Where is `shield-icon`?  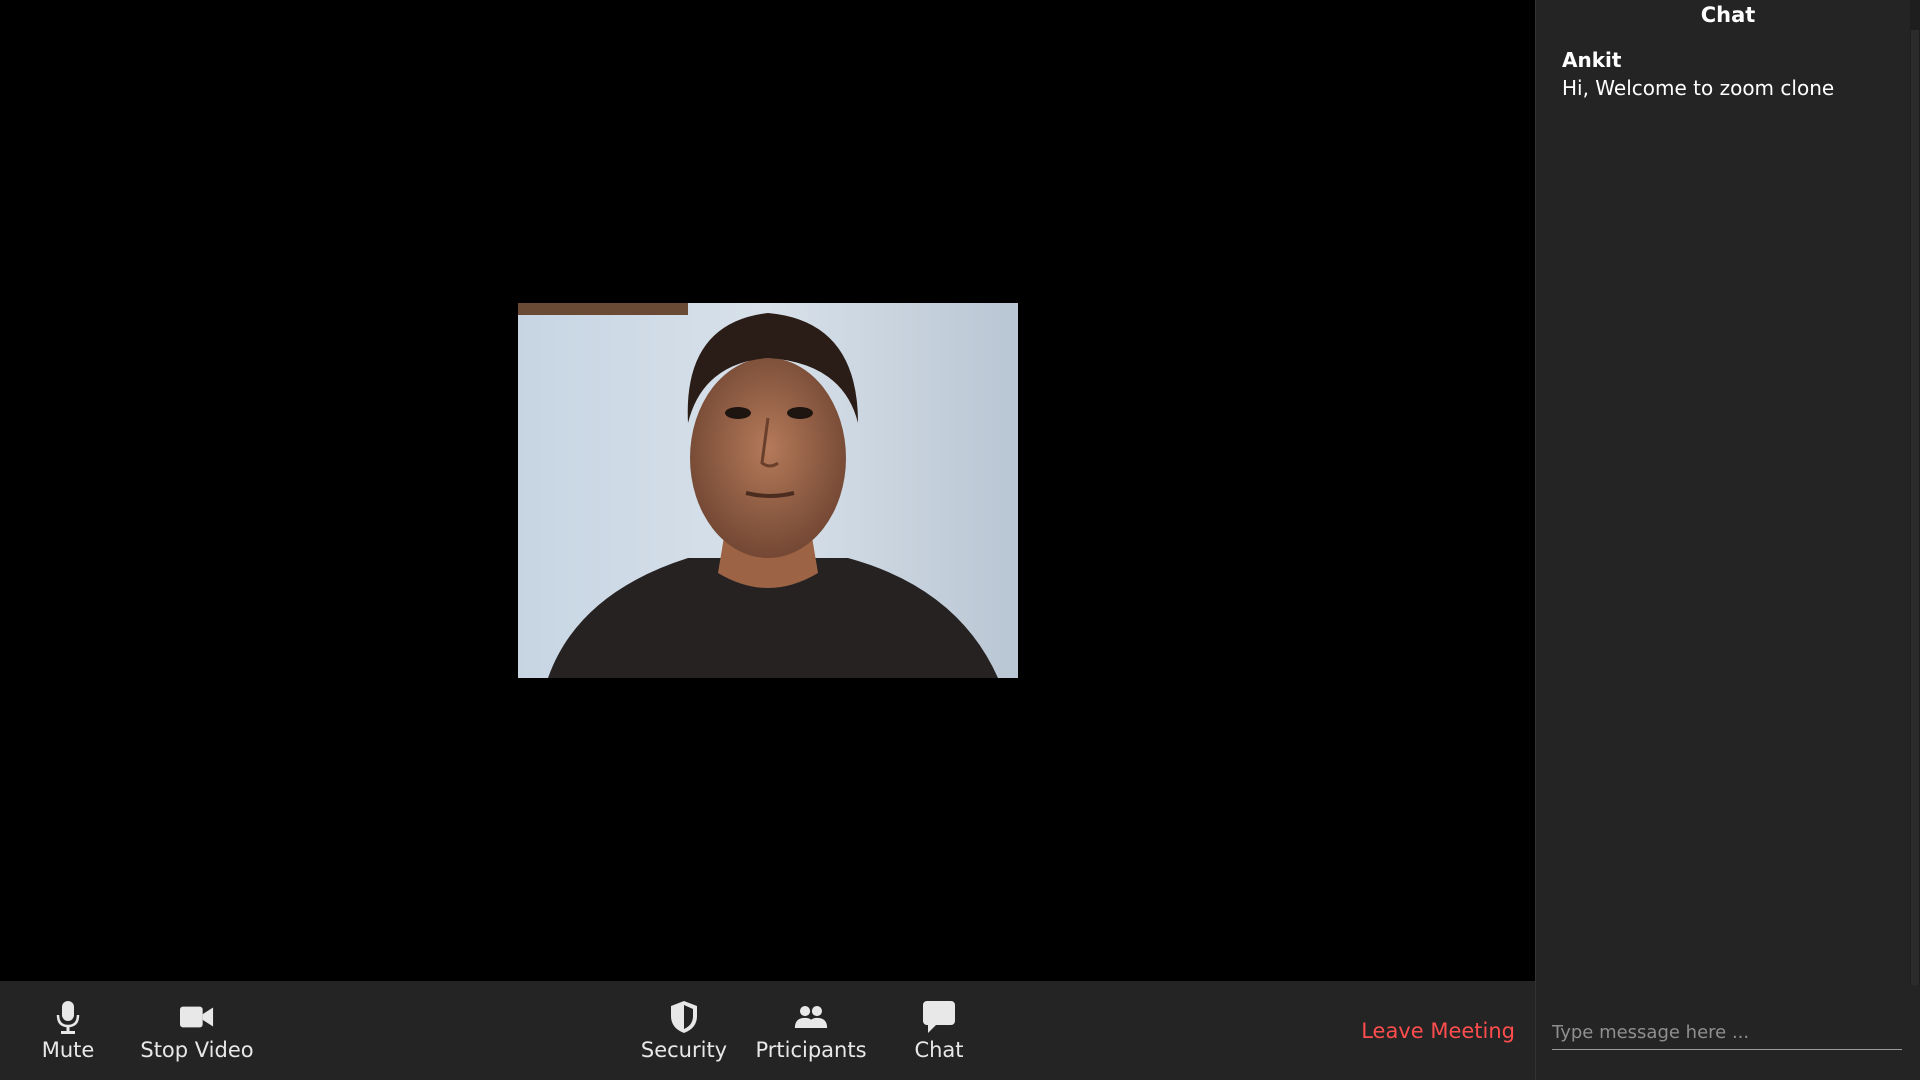
shield-icon is located at coordinates (684, 1017).